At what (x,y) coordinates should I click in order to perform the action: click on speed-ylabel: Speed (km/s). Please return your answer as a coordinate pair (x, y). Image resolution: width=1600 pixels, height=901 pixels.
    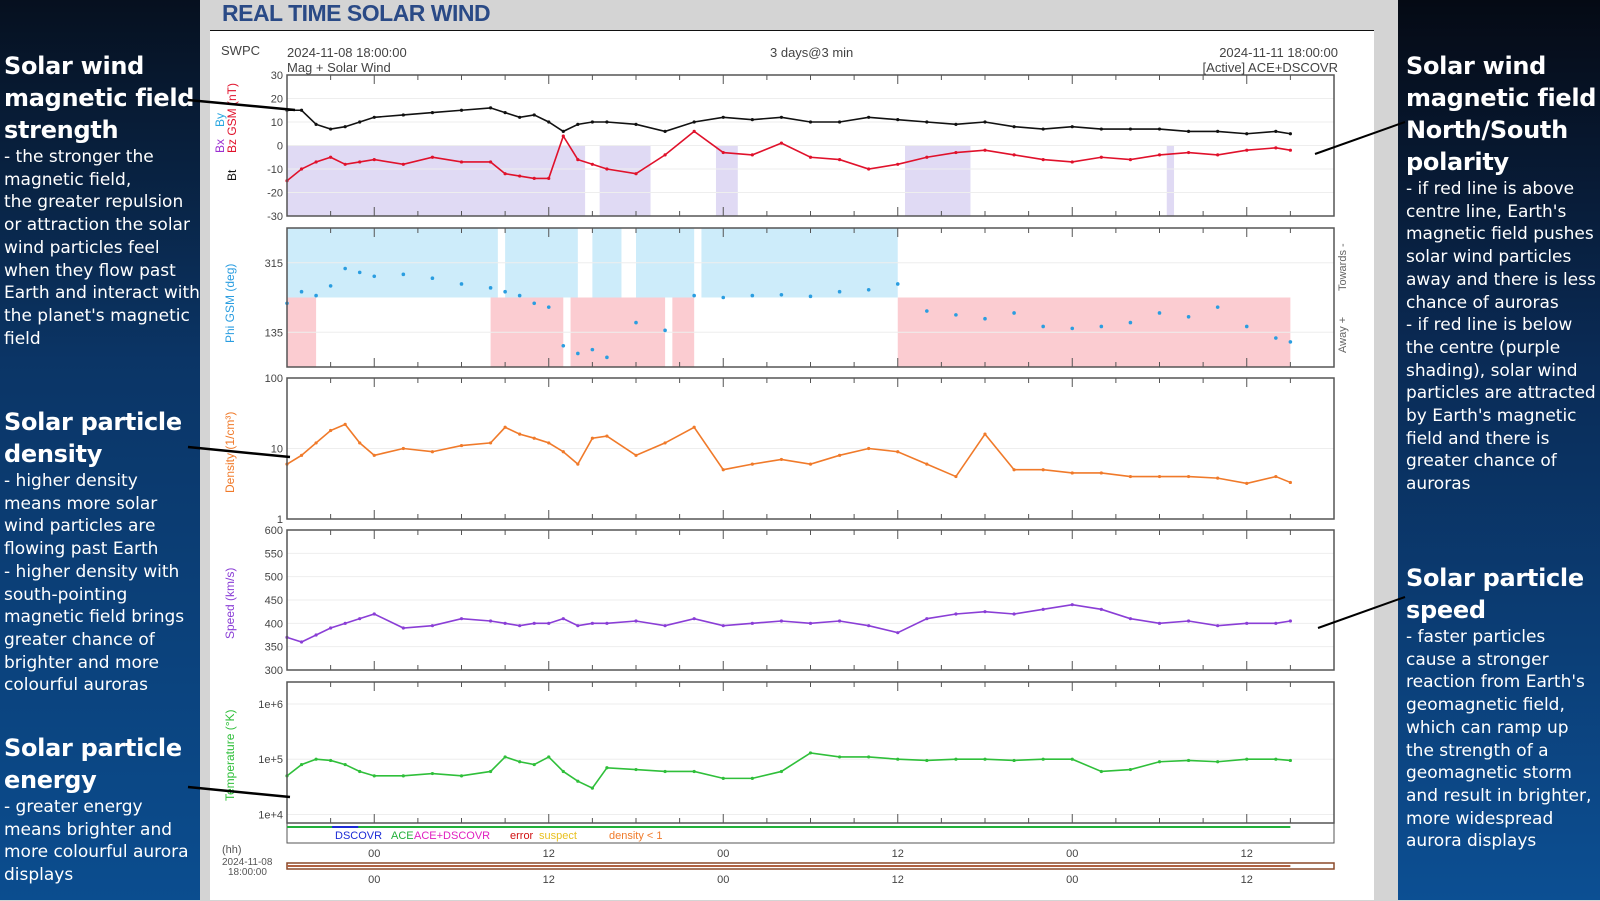
    Looking at the image, I should click on (230, 603).